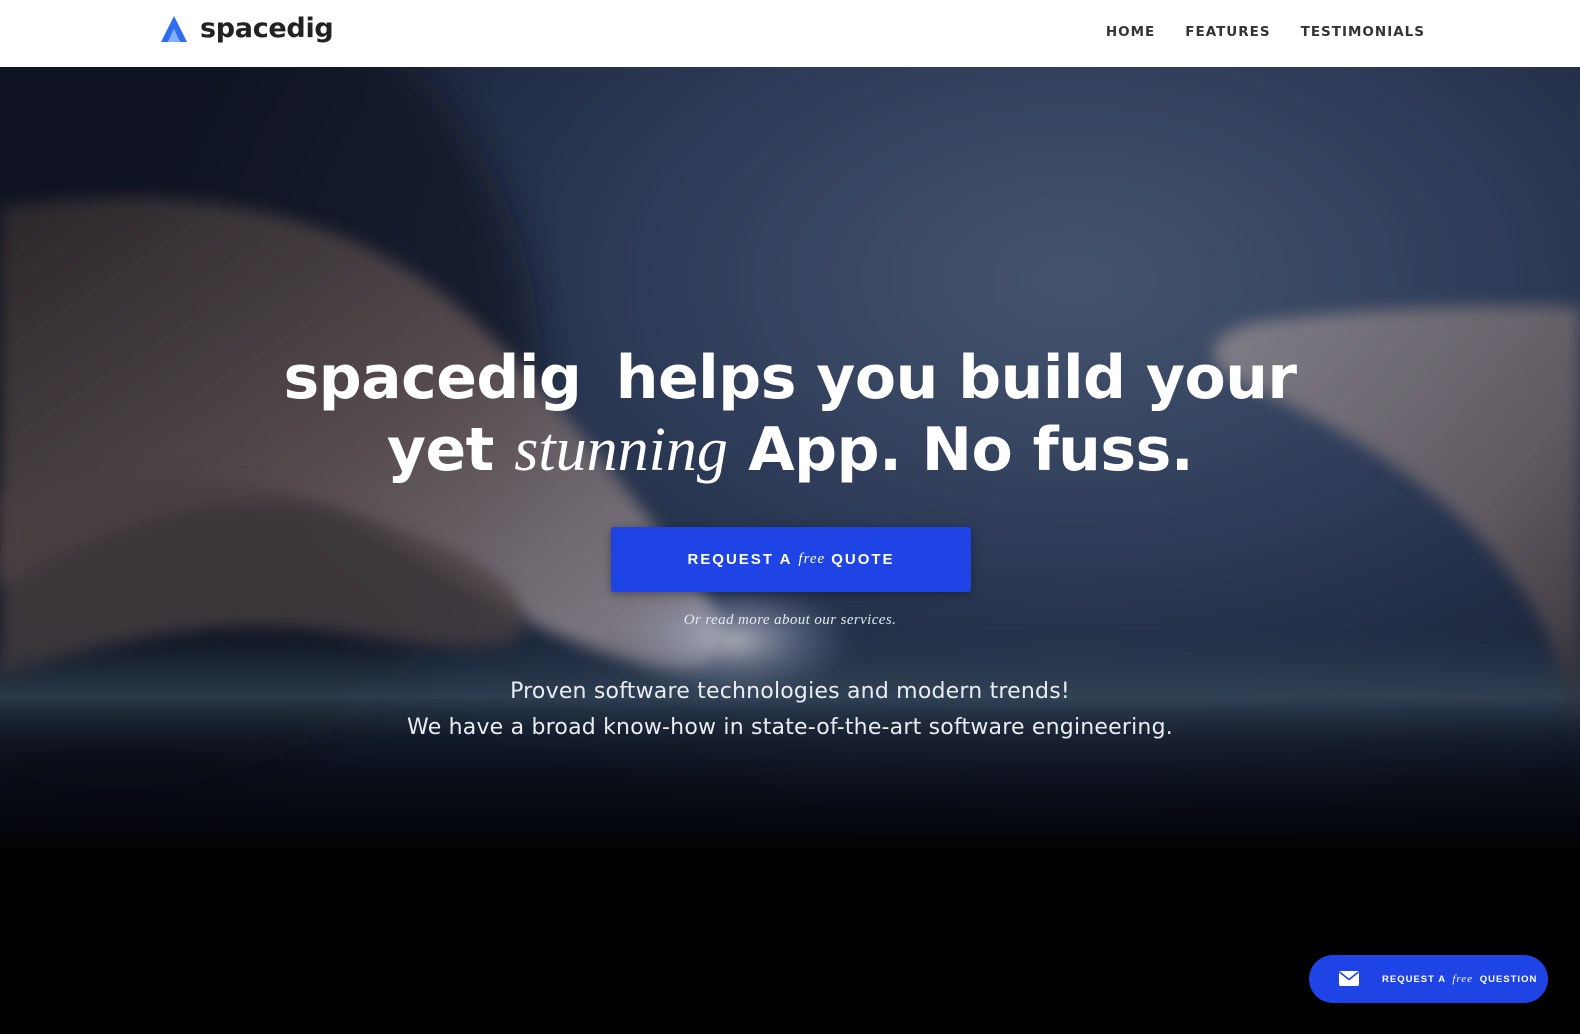  Describe the element at coordinates (621, 450) in the screenshot. I see `headline-italic-word: stunning` at that location.